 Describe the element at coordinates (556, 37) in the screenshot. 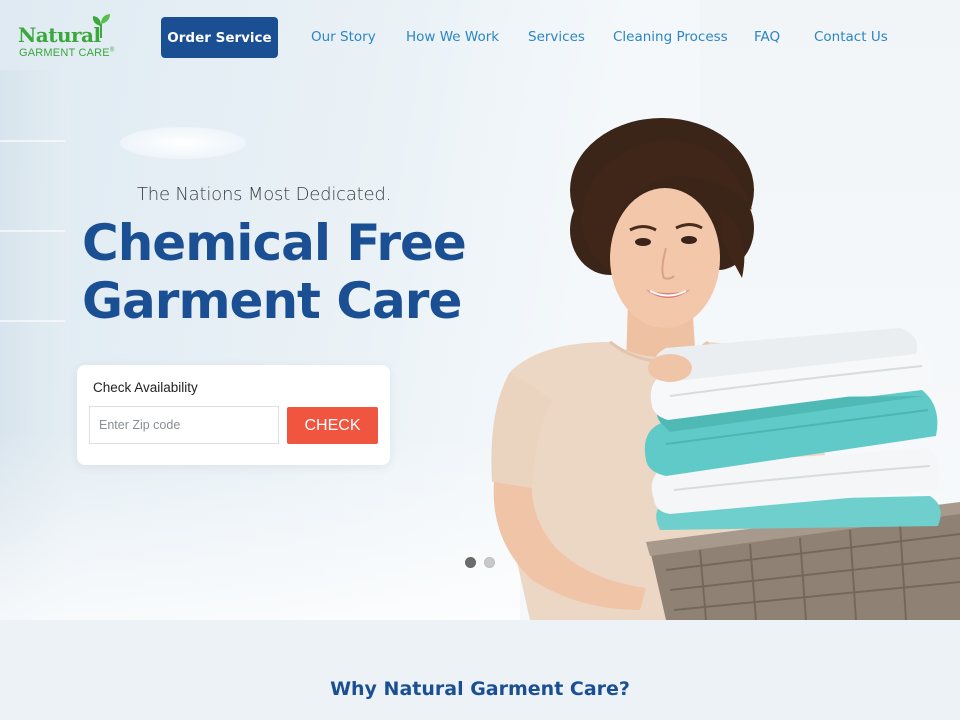

I see `nav-link-services: Services` at that location.